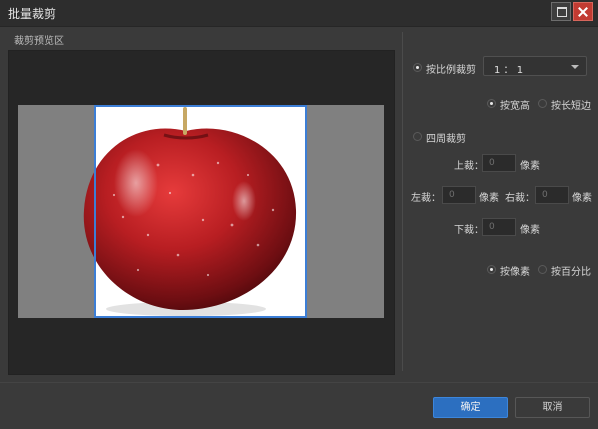 Image resolution: width=598 pixels, height=429 pixels. Describe the element at coordinates (32, 14) in the screenshot. I see `window-title: 批量裁剪` at that location.